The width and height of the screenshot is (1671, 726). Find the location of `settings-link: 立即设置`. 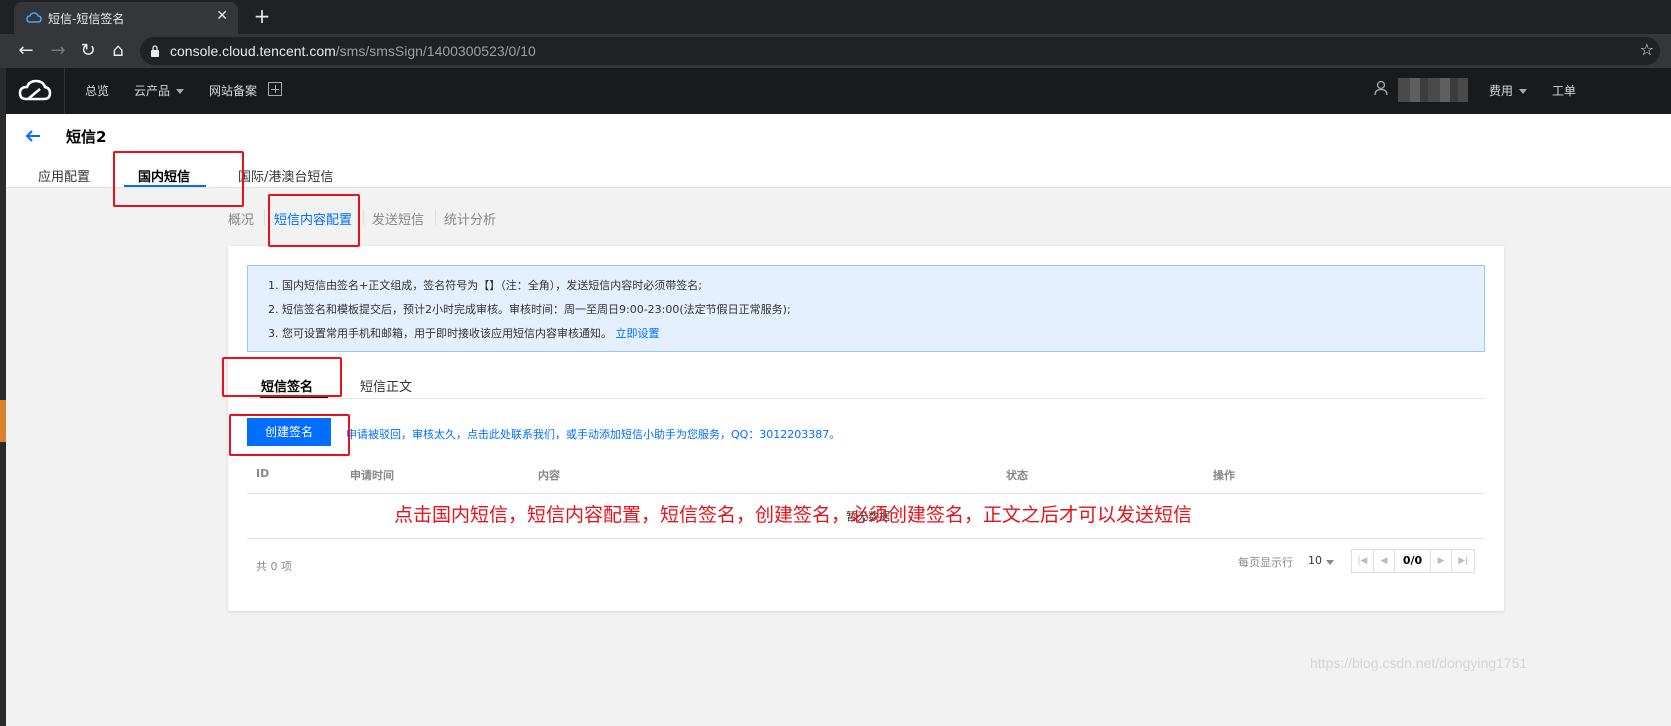

settings-link: 立即设置 is located at coordinates (638, 333).